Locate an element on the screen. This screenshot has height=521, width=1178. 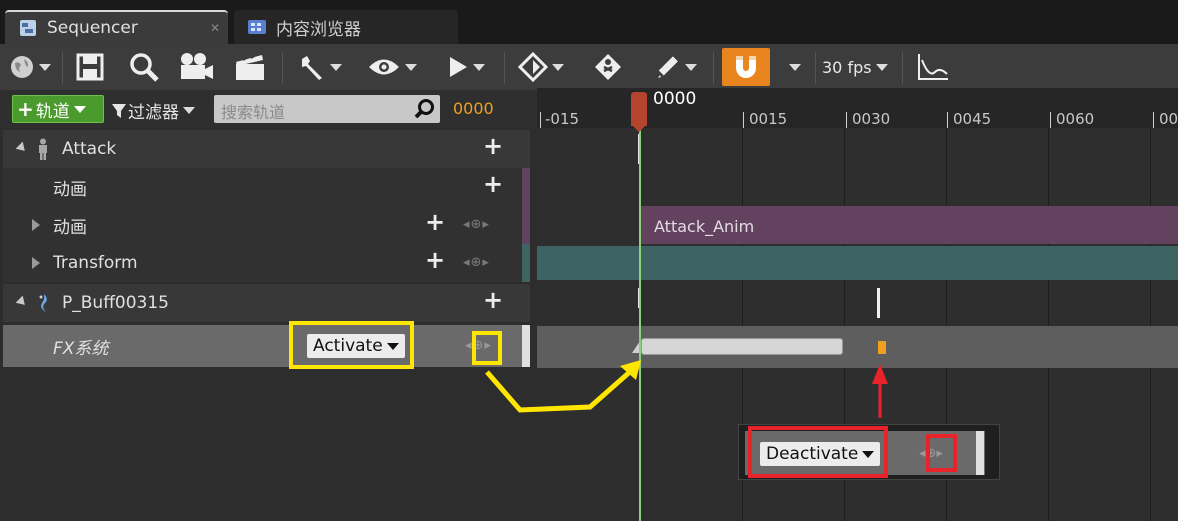
deactivate-highlight-box is located at coordinates (818, 452).